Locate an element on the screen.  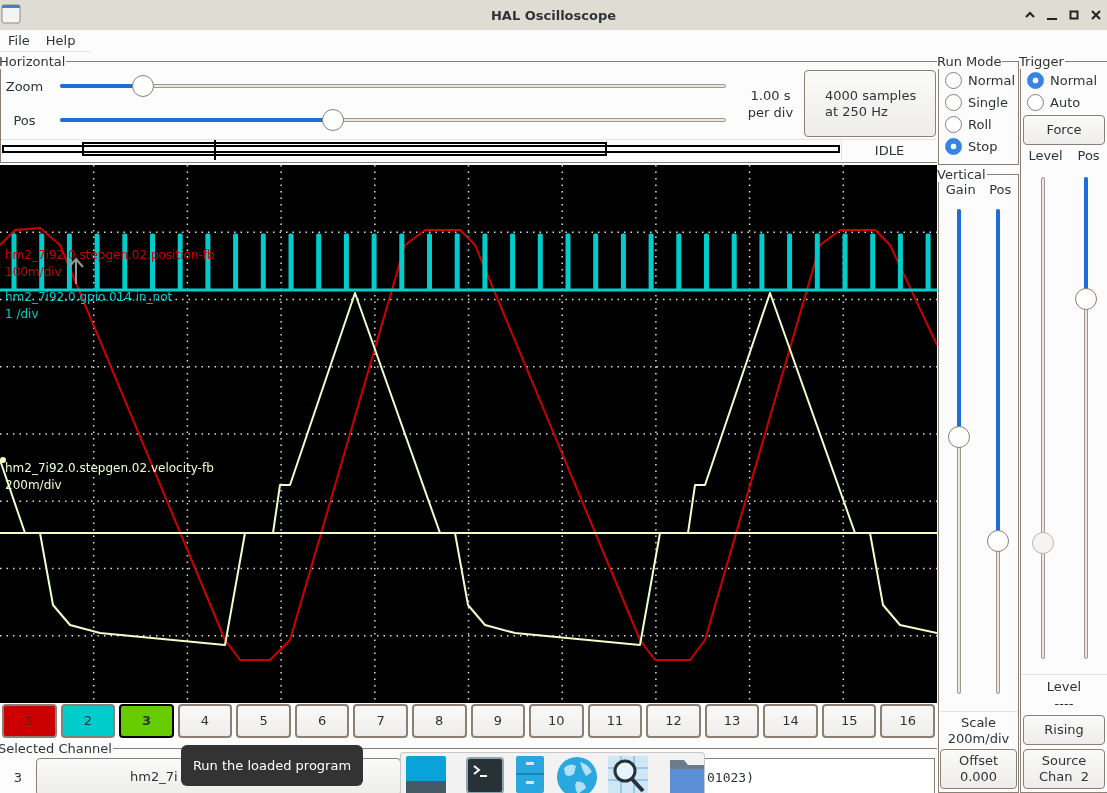
status-label: IDLE is located at coordinates (889, 150).